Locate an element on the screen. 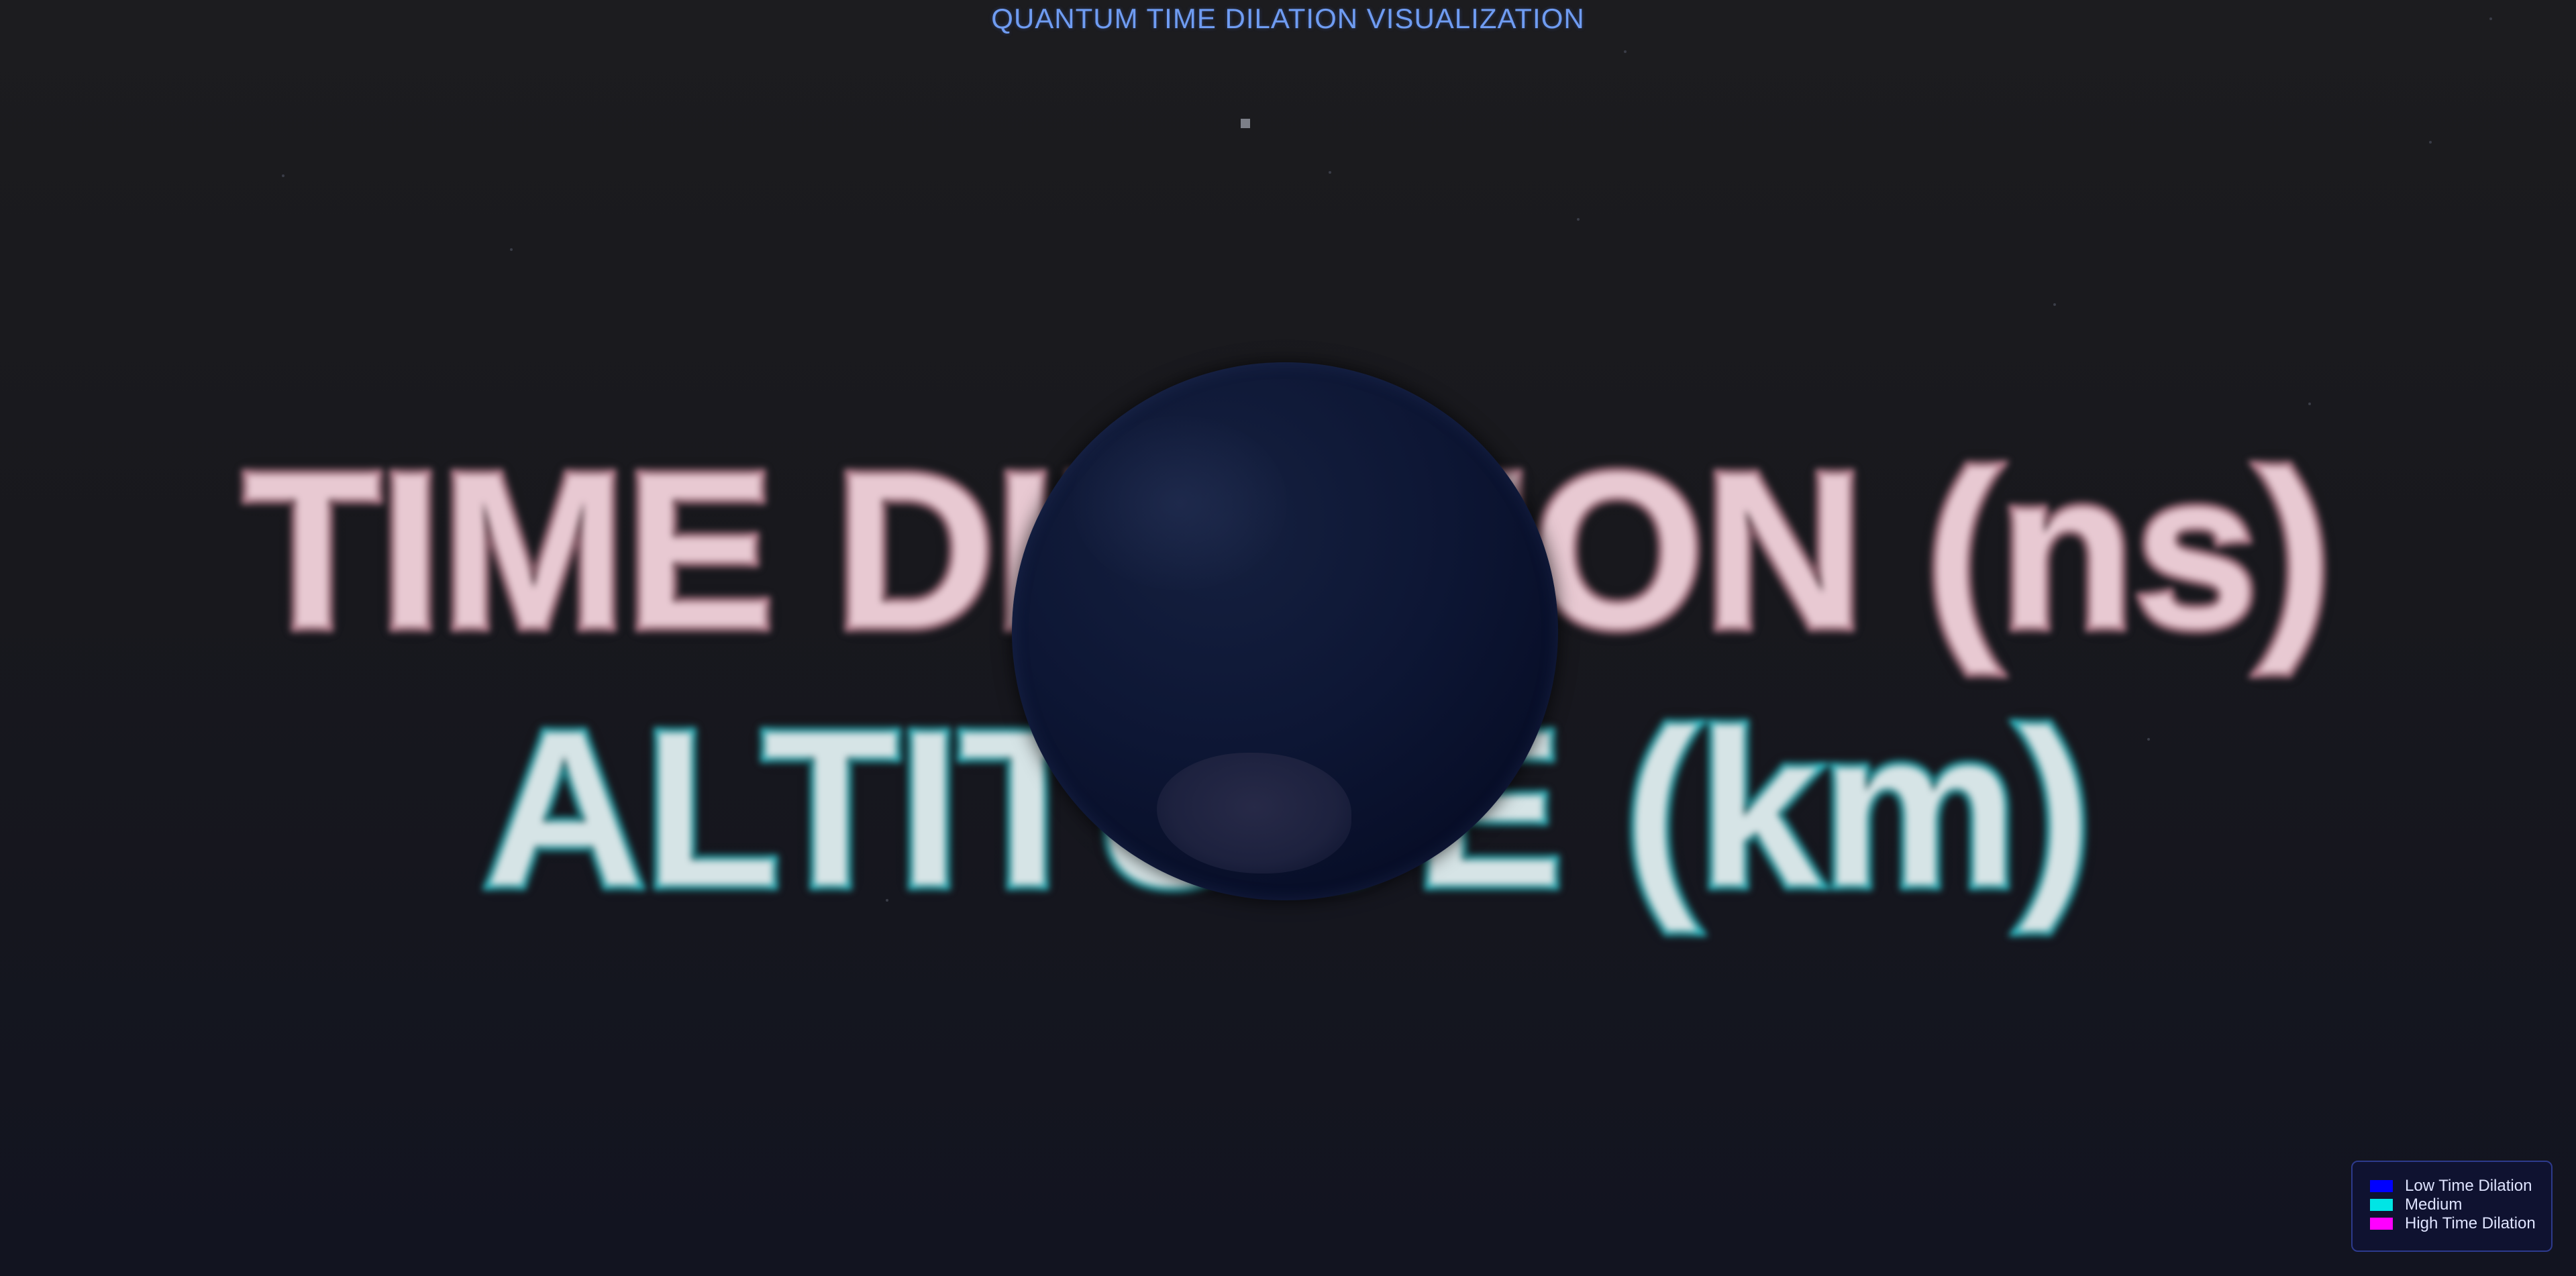  legend-swatch-high is located at coordinates (2381, 1224).